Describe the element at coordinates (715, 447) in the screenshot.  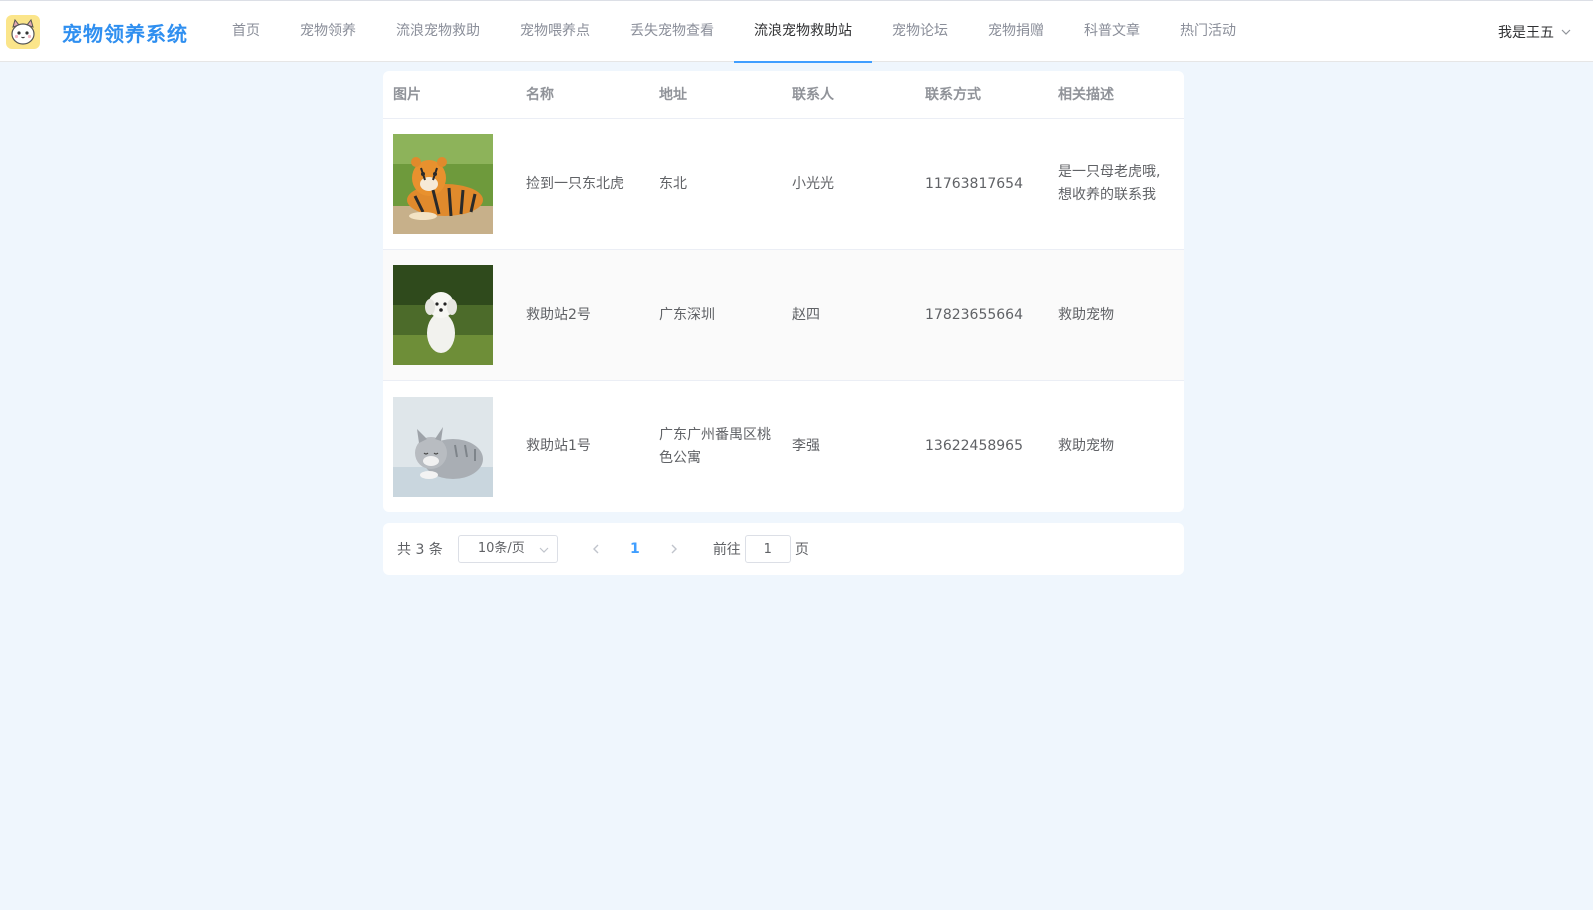
I see `cell-address: 广东广州番禺区桃 色公寓` at that location.